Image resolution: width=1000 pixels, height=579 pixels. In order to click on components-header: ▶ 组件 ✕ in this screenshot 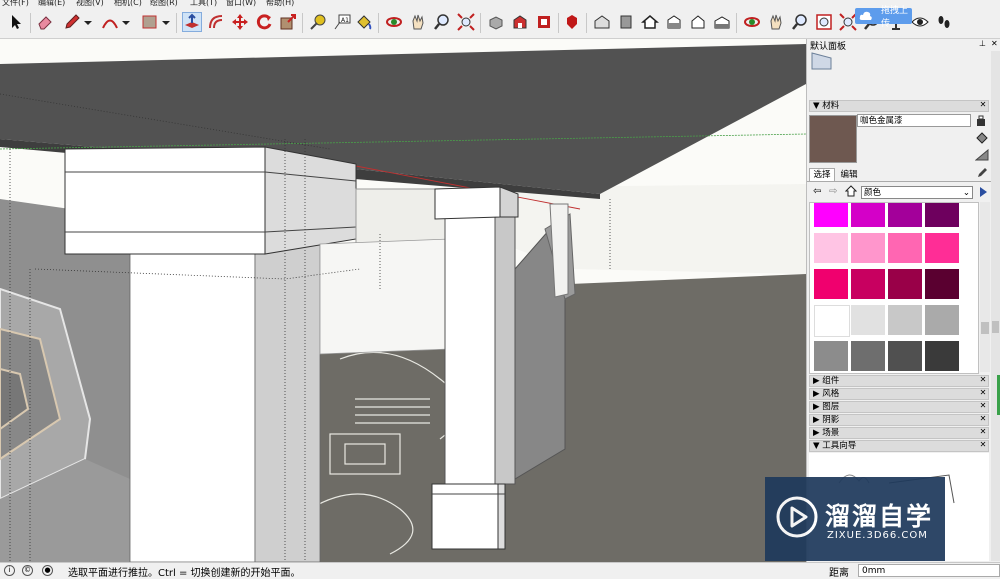, I will do `click(899, 381)`.